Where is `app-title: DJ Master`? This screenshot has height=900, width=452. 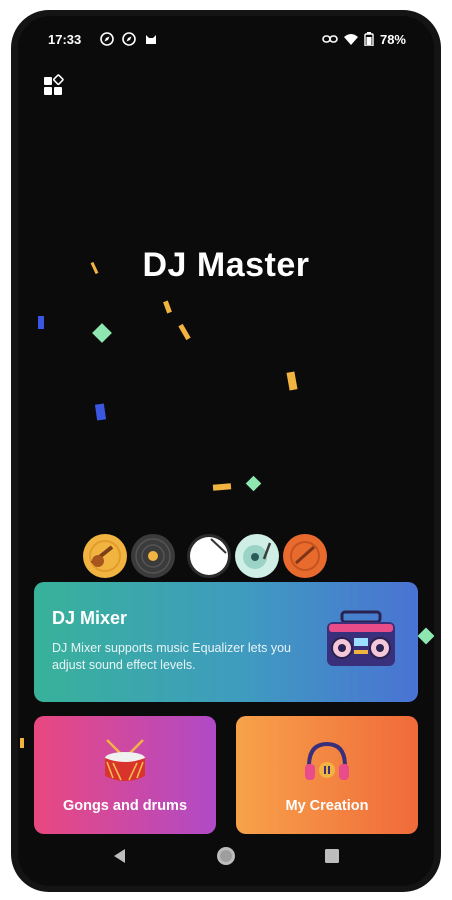 app-title: DJ Master is located at coordinates (226, 265).